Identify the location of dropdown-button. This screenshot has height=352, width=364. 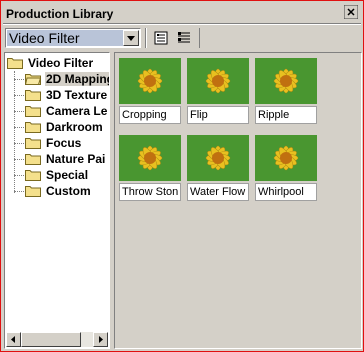
(131, 38).